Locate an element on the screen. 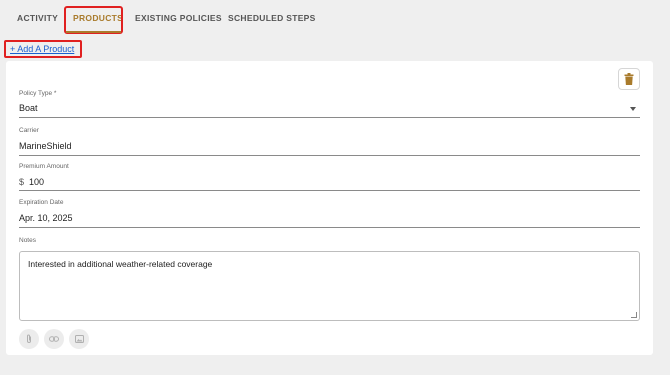 The image size is (670, 375). tab-existing-policies: EXISTING POLICIES is located at coordinates (178, 18).